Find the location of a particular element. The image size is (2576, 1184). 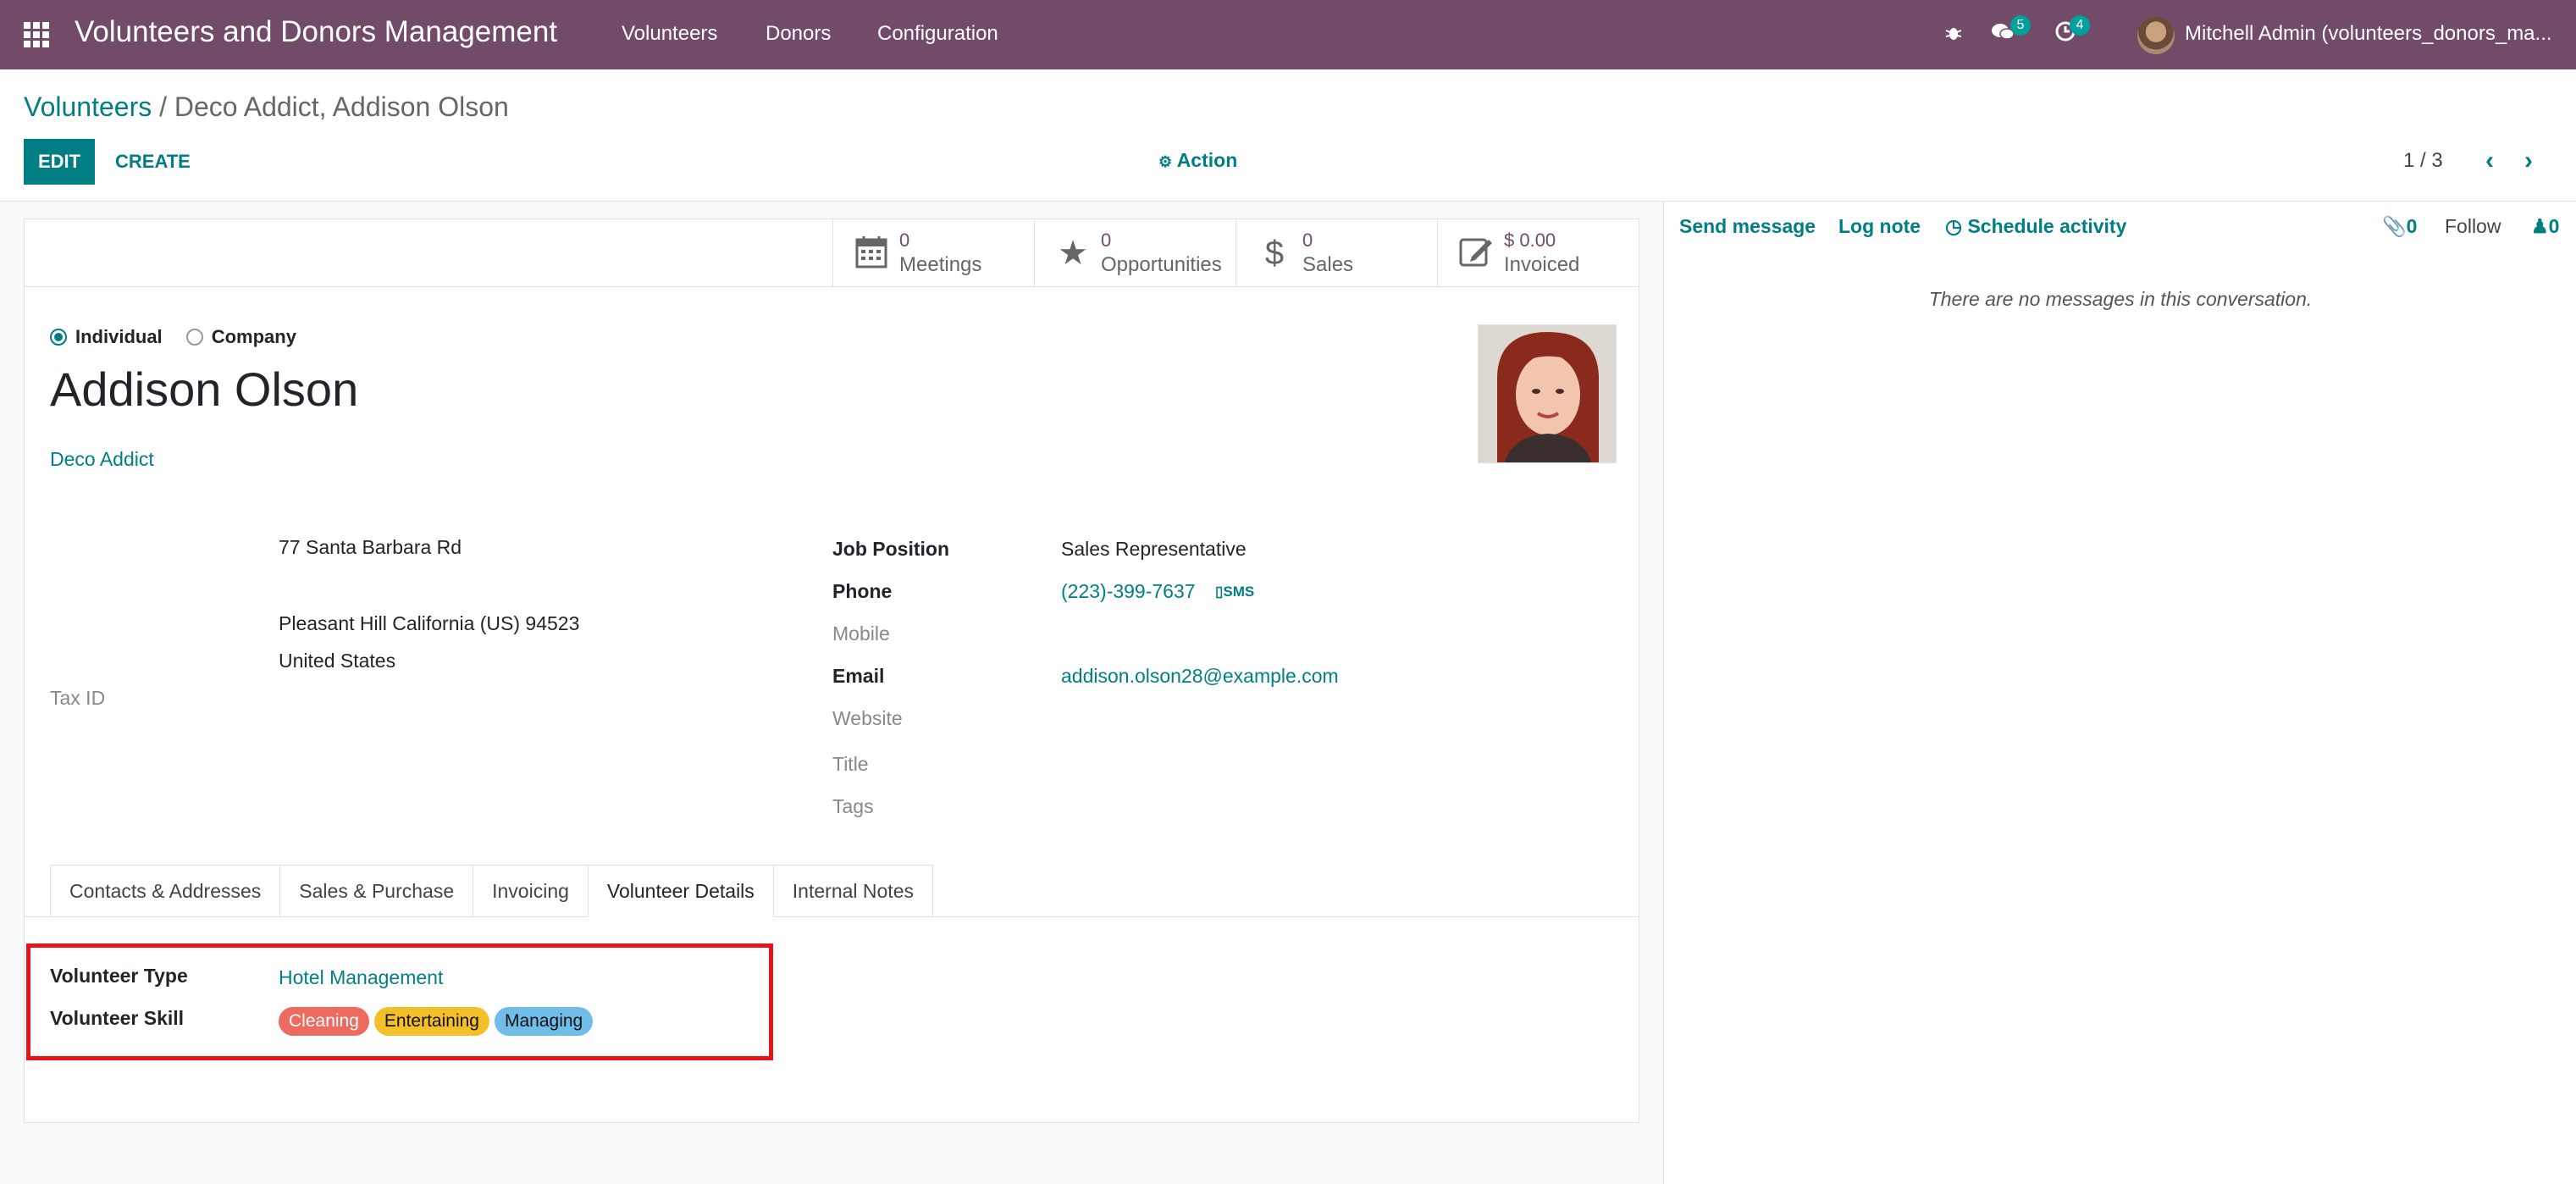

create-button: CREATE is located at coordinates (153, 162).